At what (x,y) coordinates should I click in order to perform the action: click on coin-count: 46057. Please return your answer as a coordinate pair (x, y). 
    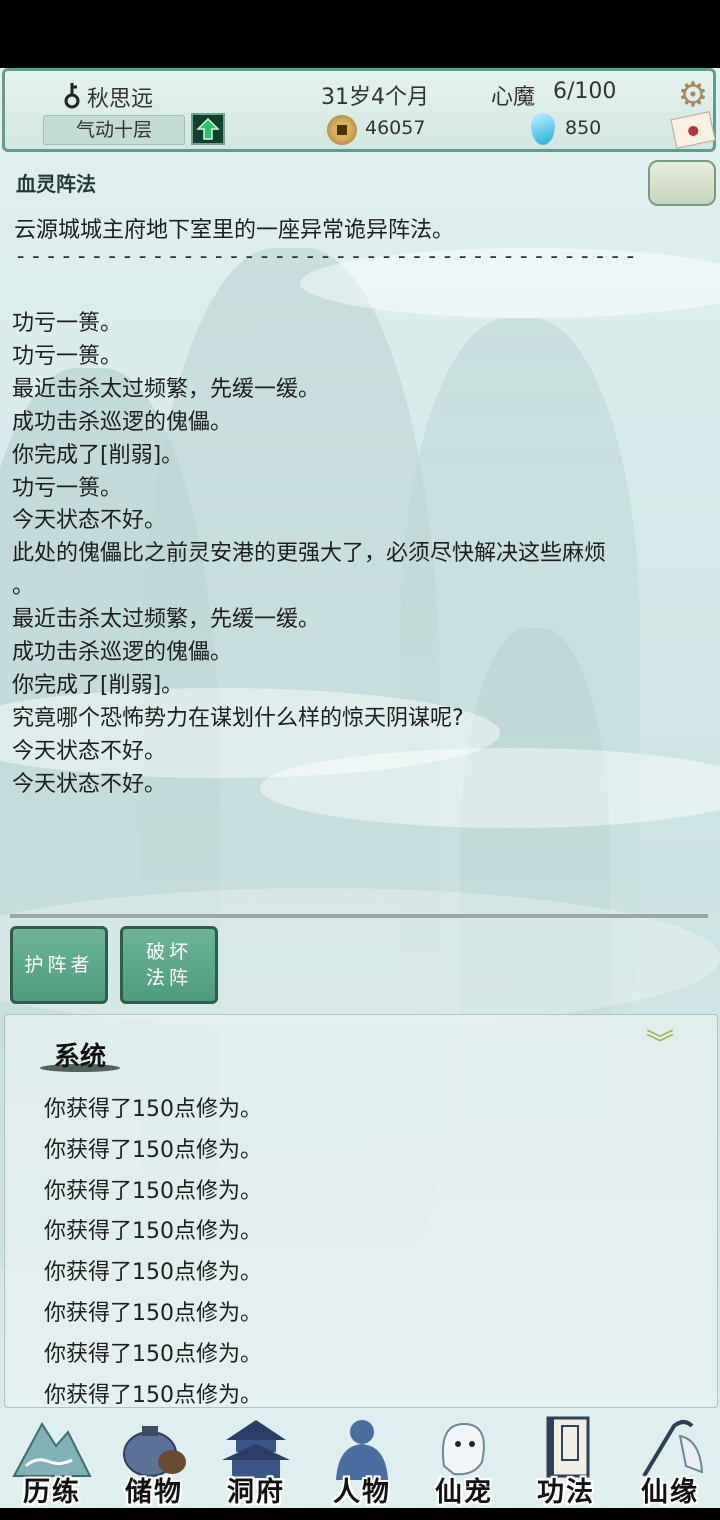
    Looking at the image, I should click on (395, 128).